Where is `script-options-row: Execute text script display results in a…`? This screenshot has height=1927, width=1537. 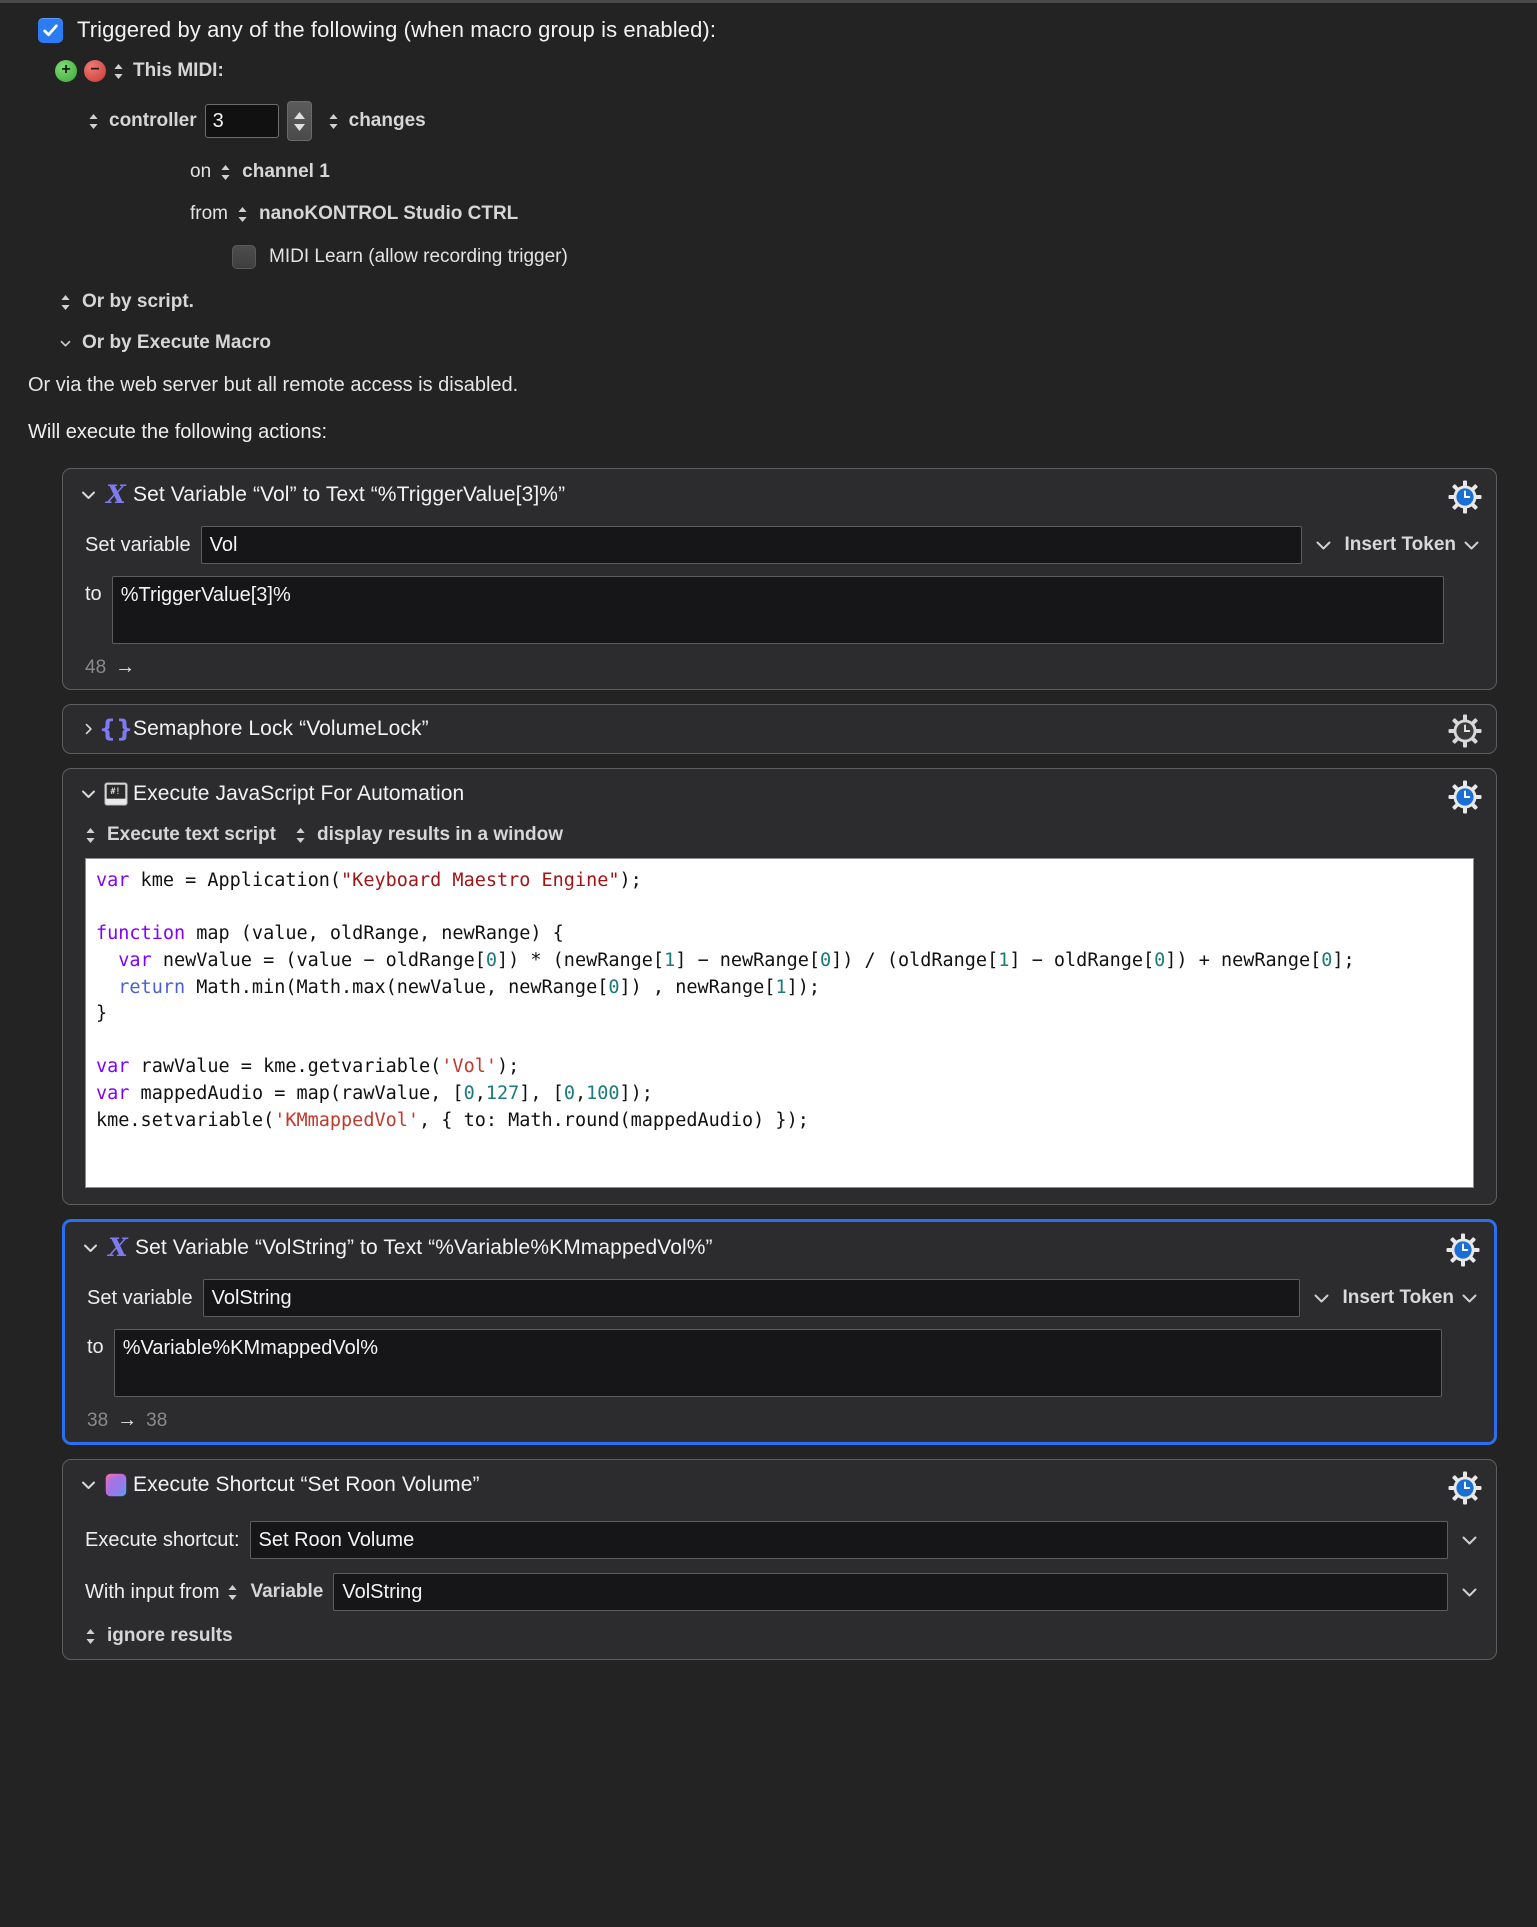
script-options-row: Execute text script display results in a… is located at coordinates (779, 831).